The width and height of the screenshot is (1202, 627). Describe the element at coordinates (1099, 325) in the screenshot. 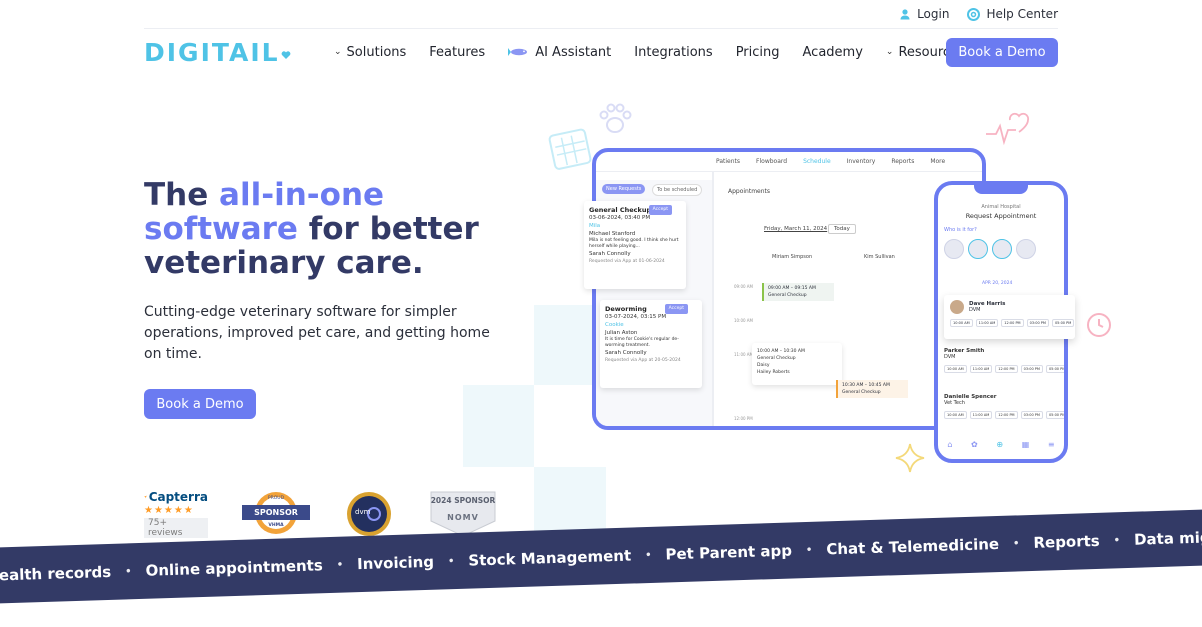

I see `clock-doodle-icon` at that location.